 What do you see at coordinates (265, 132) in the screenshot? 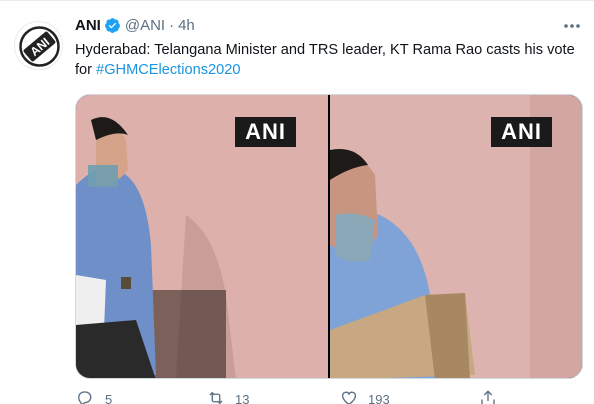
I see `ani-watermark-left: ANI` at bounding box center [265, 132].